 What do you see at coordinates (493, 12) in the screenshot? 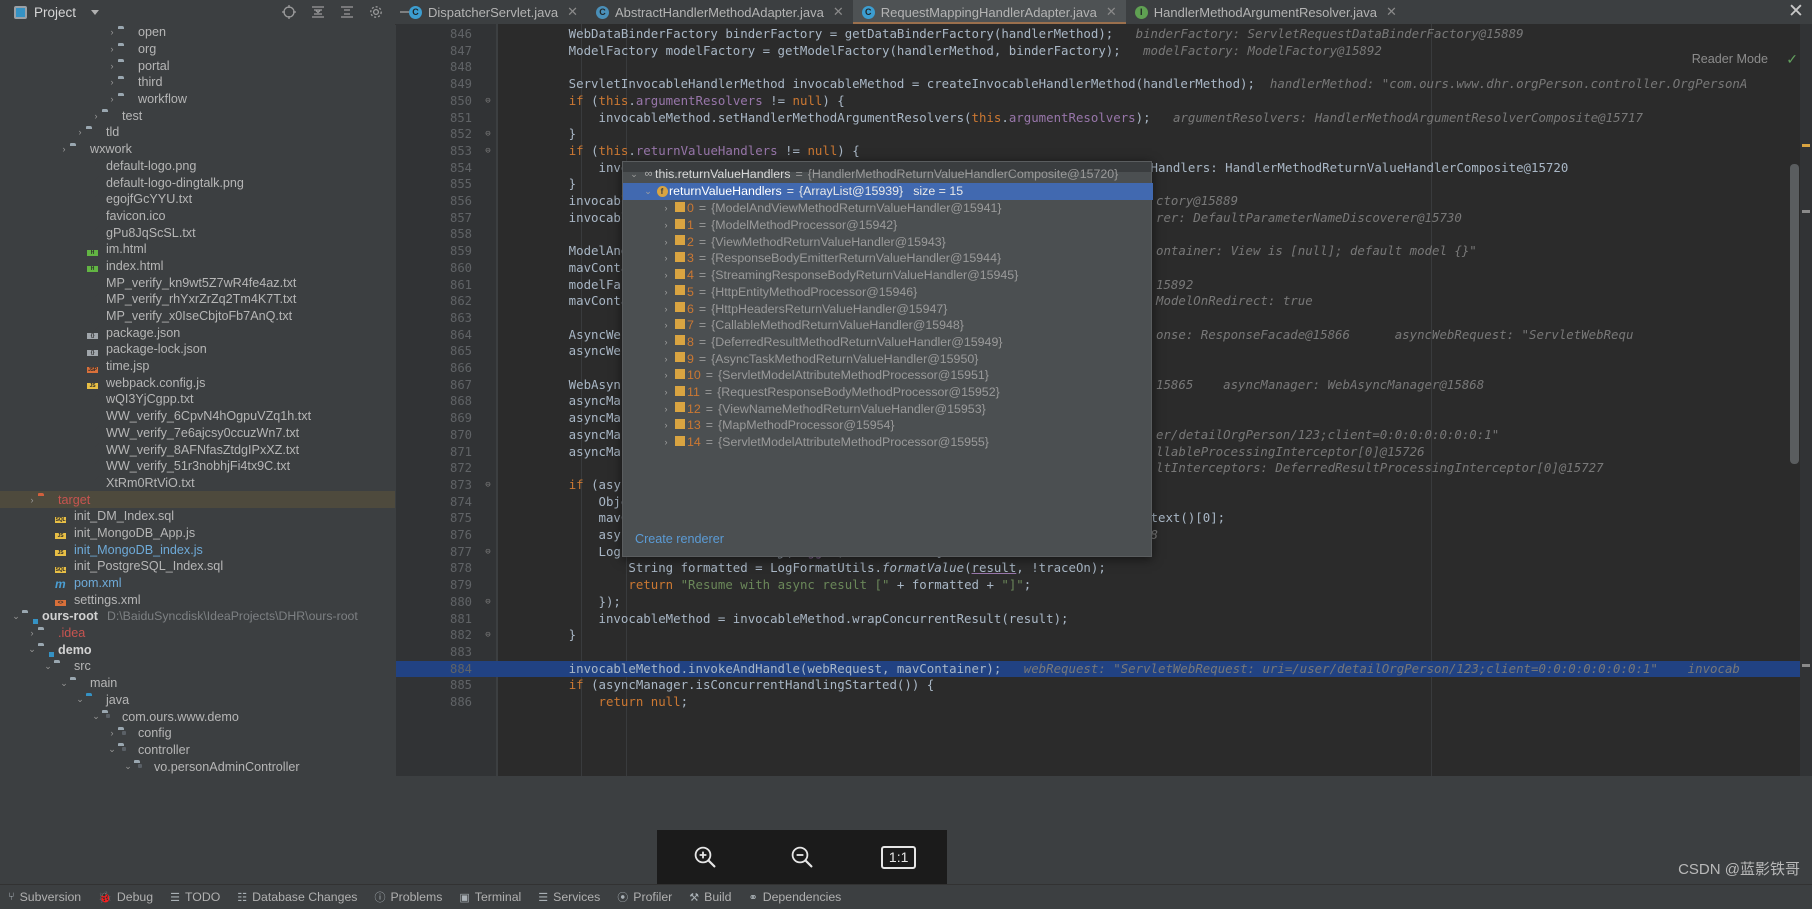
I see `editor-tab: C DispatcherServlet.java ✕` at bounding box center [493, 12].